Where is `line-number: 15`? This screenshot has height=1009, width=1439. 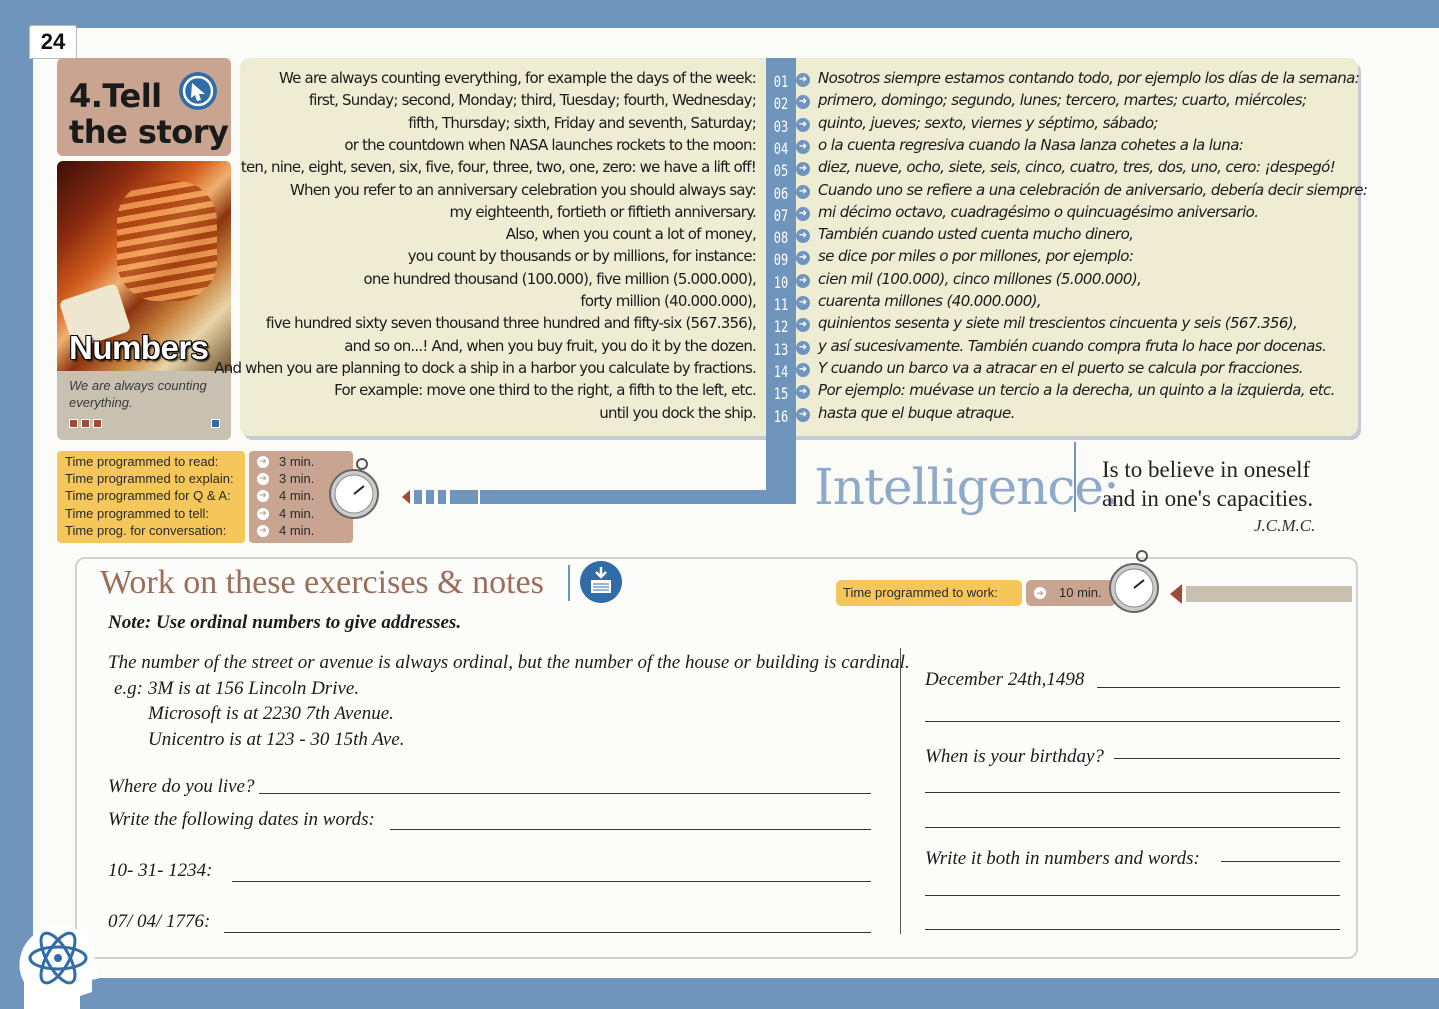 line-number: 15 is located at coordinates (781, 394).